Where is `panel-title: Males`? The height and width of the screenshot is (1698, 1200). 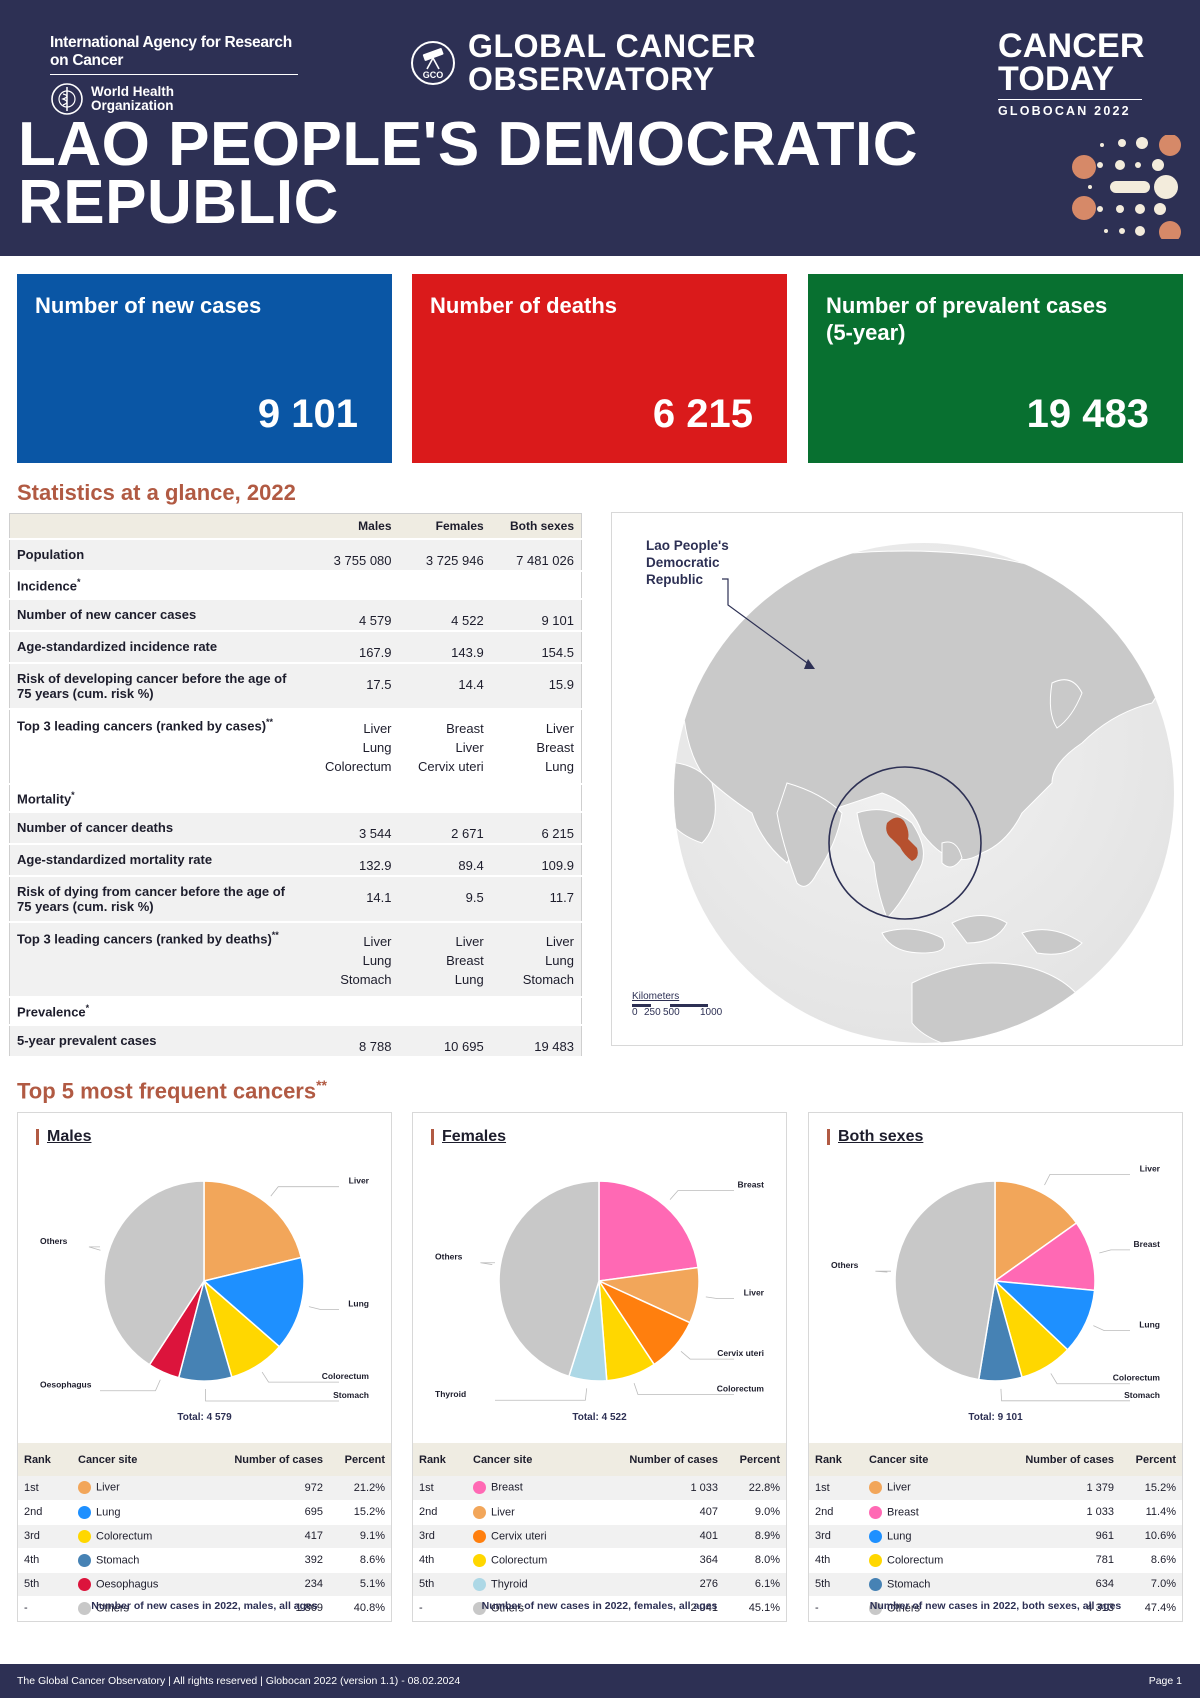 panel-title: Males is located at coordinates (63, 1137).